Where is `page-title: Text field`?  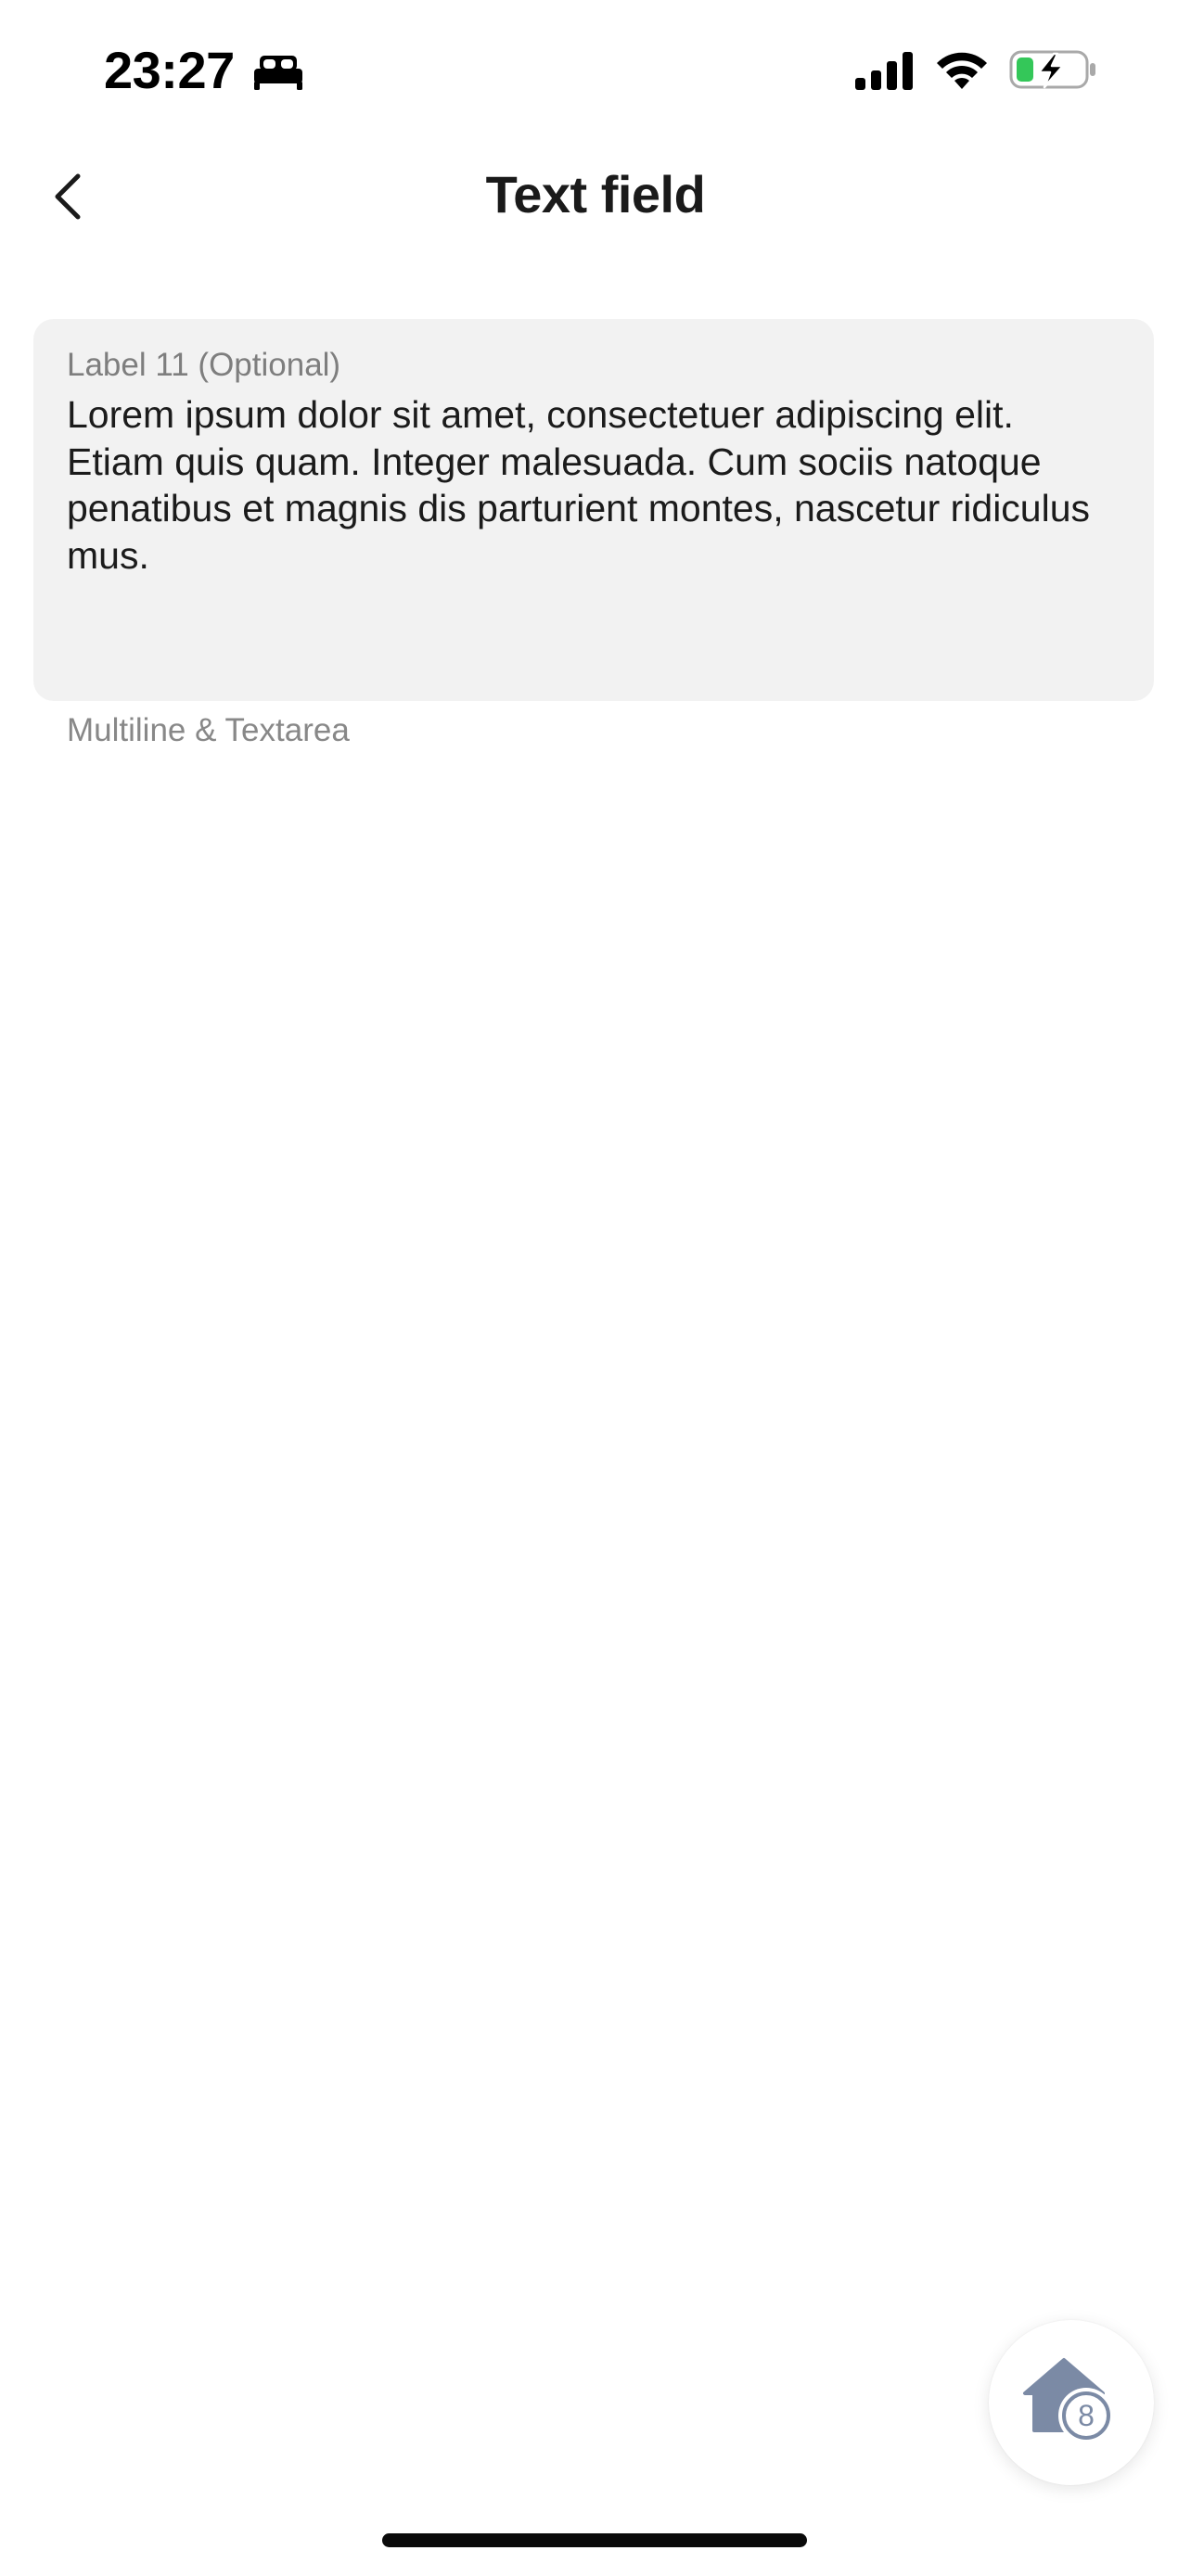 page-title: Text field is located at coordinates (595, 194).